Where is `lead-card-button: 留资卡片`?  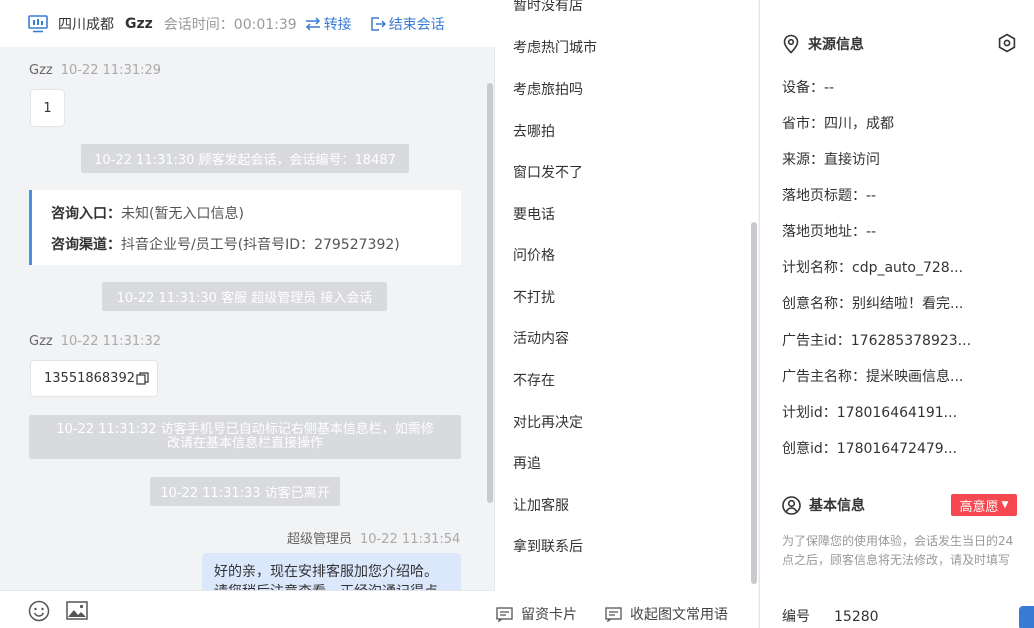 lead-card-button: 留资卡片 is located at coordinates (536, 614).